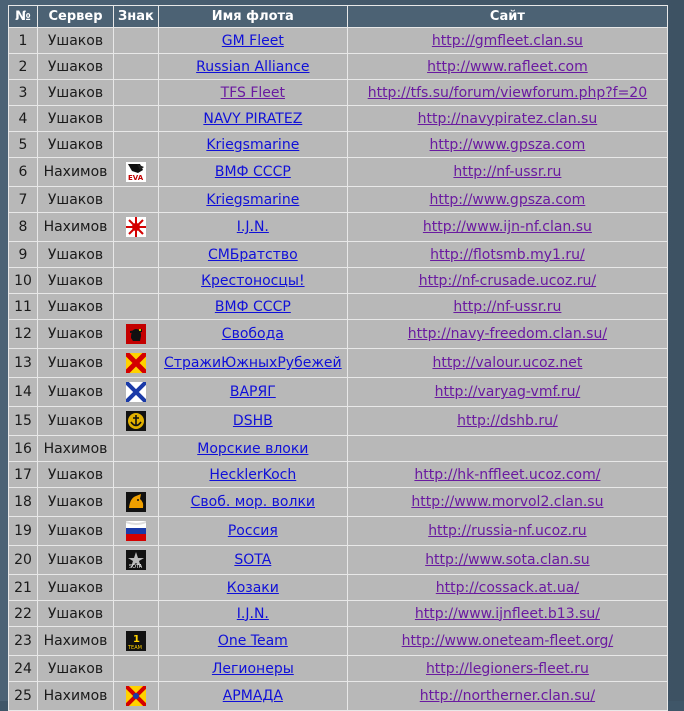 The height and width of the screenshot is (711, 684). I want to click on site-link: http://hk-nffleet.ucoz.com/, so click(507, 475).